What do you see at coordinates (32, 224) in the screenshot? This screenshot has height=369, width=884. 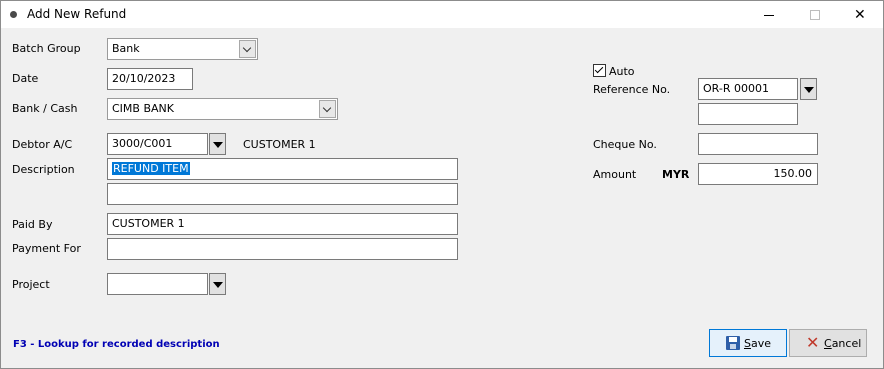 I see `paid-by-label: Paid By` at bounding box center [32, 224].